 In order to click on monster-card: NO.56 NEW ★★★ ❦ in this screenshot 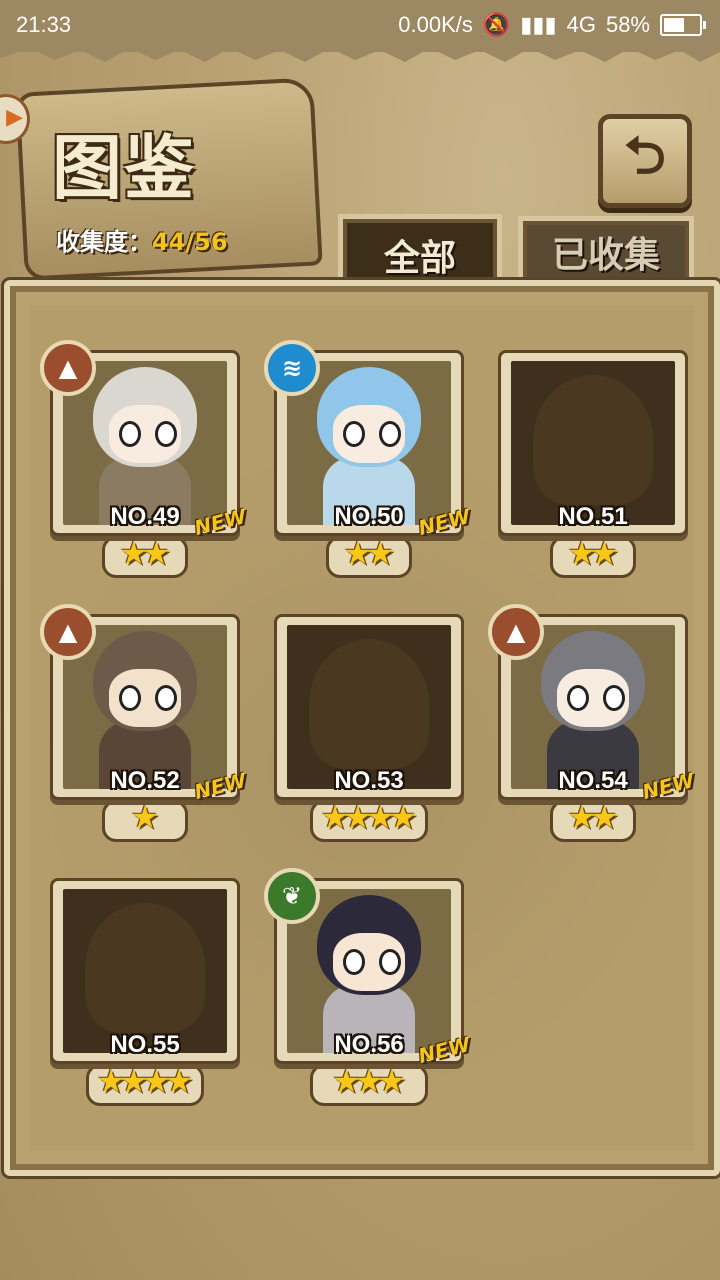, I will do `click(368, 987)`.